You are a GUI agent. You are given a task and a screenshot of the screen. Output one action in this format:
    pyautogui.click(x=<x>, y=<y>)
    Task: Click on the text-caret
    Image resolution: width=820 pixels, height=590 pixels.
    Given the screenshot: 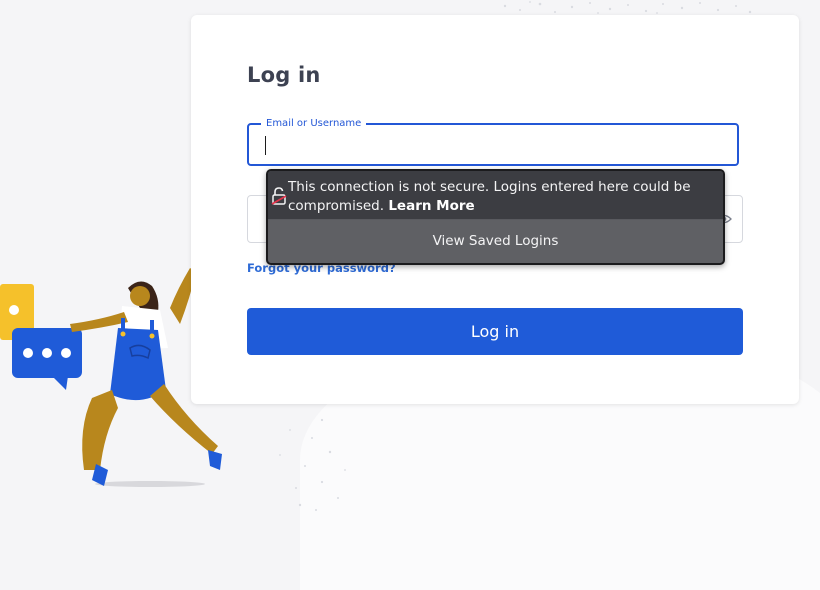 What is the action you would take?
    pyautogui.click(x=265, y=145)
    